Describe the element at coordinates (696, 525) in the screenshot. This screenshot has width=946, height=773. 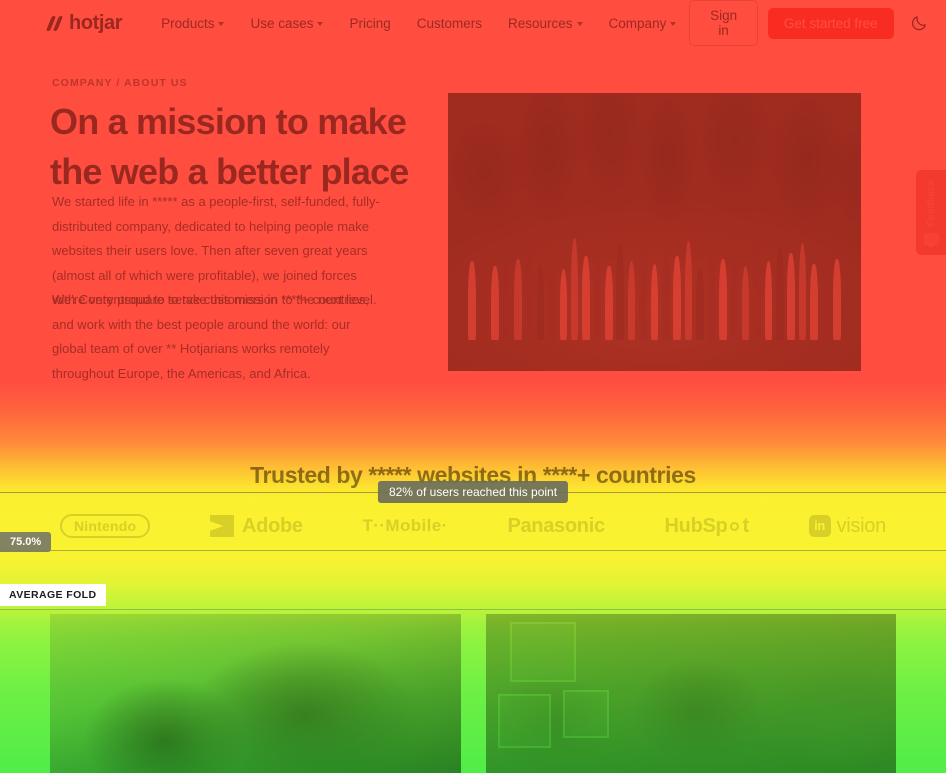
I see `hubspot-wordmark-a: HubSp` at that location.